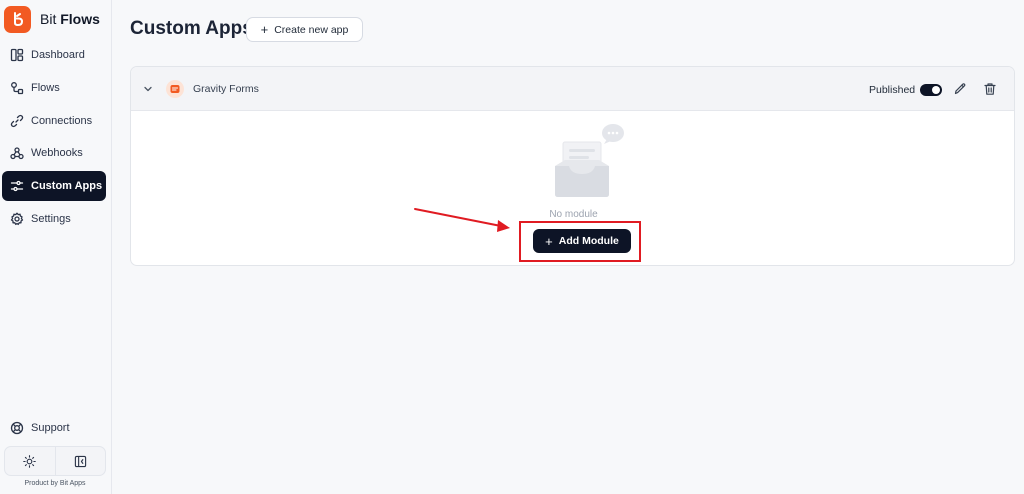  I want to click on link-icon, so click(17, 120).